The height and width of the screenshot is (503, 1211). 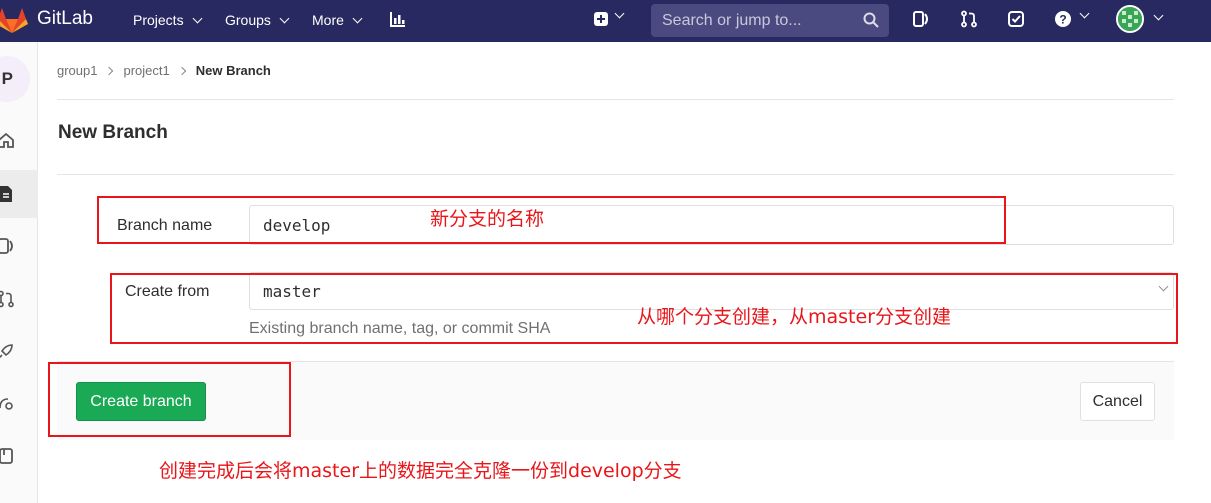 I want to click on project-sidebar: P, so click(x=19, y=272).